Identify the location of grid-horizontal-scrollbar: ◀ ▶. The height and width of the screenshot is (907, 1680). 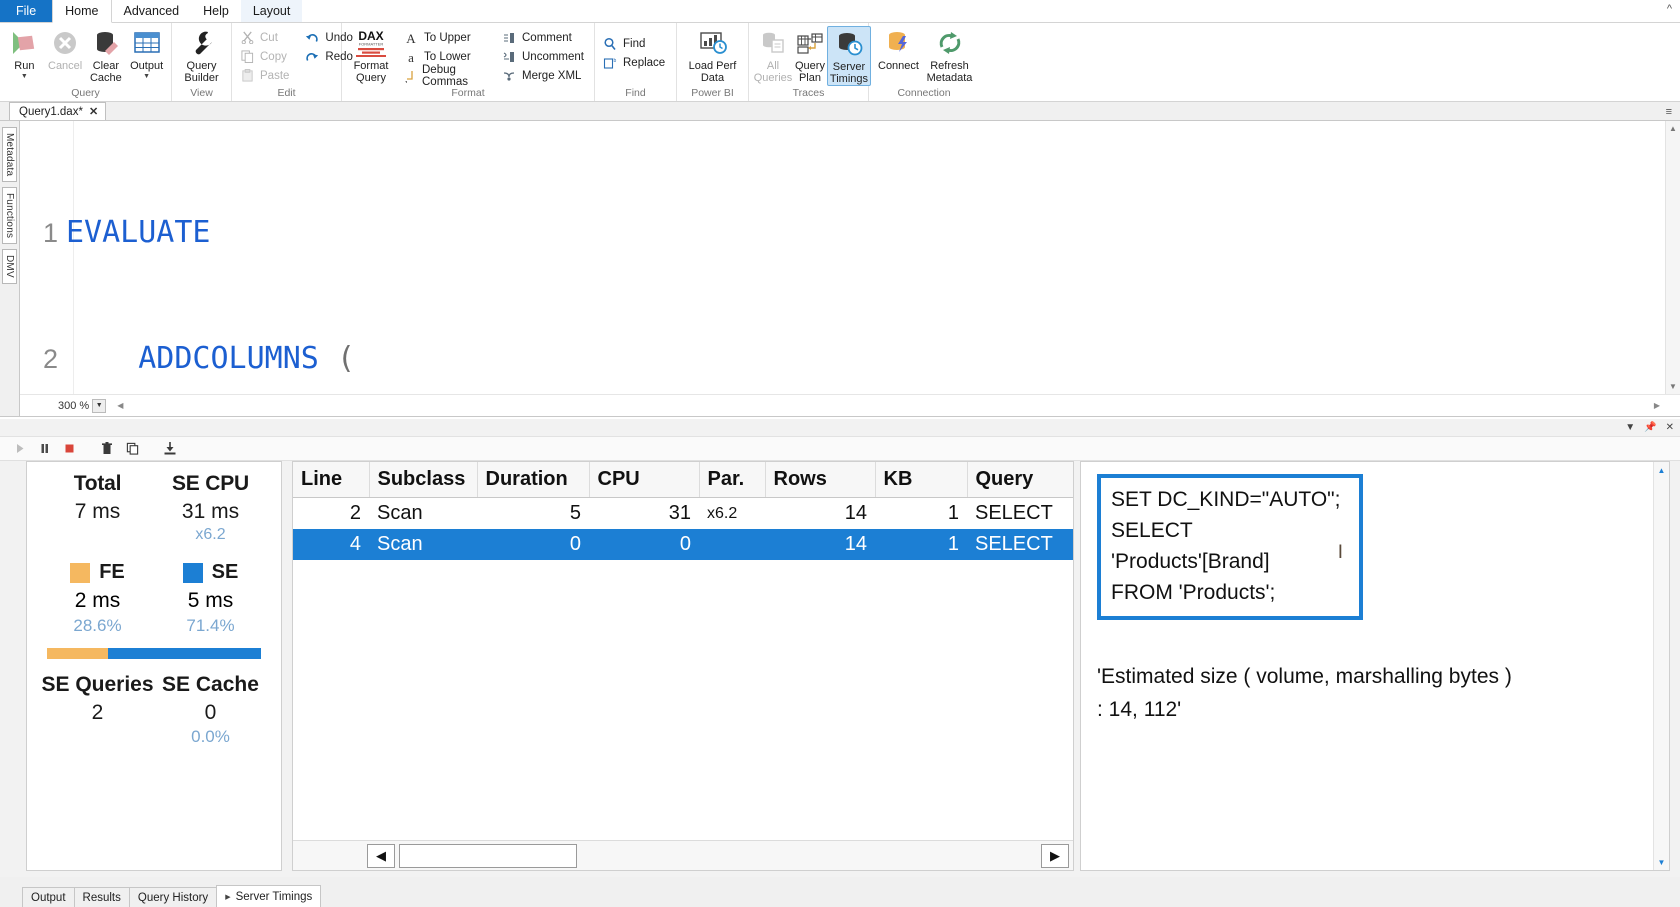
(683, 855).